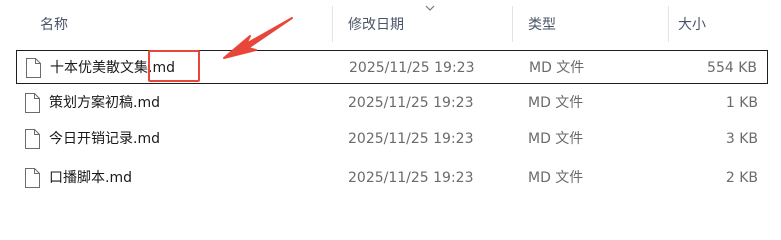  What do you see at coordinates (741, 139) in the screenshot?
I see `file-size: 3 KB` at bounding box center [741, 139].